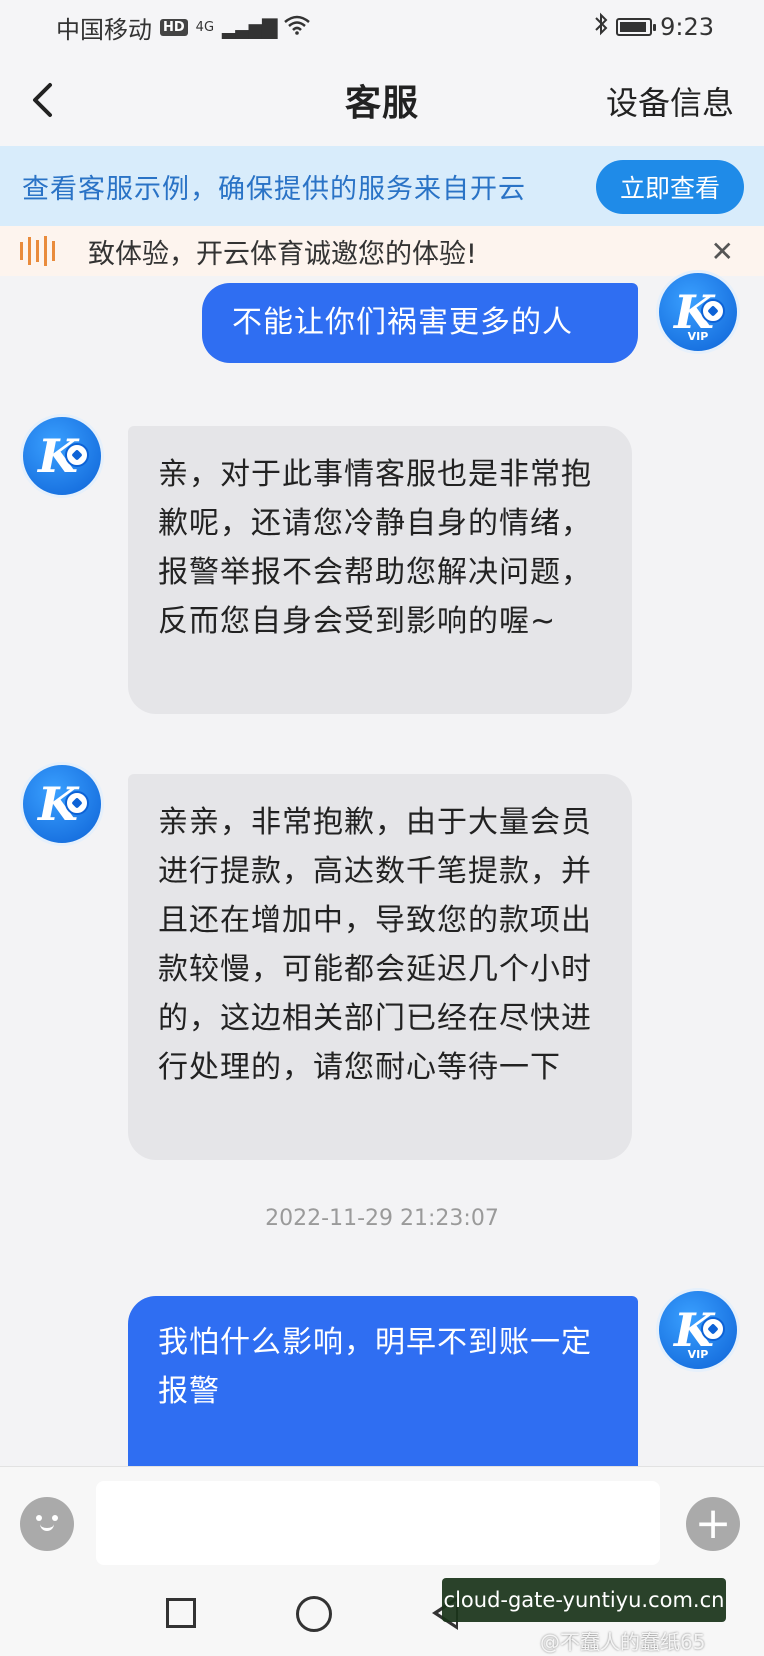  I want to click on banner-text: 查看客服示例，确保提供的服务来自开云, so click(274, 189).